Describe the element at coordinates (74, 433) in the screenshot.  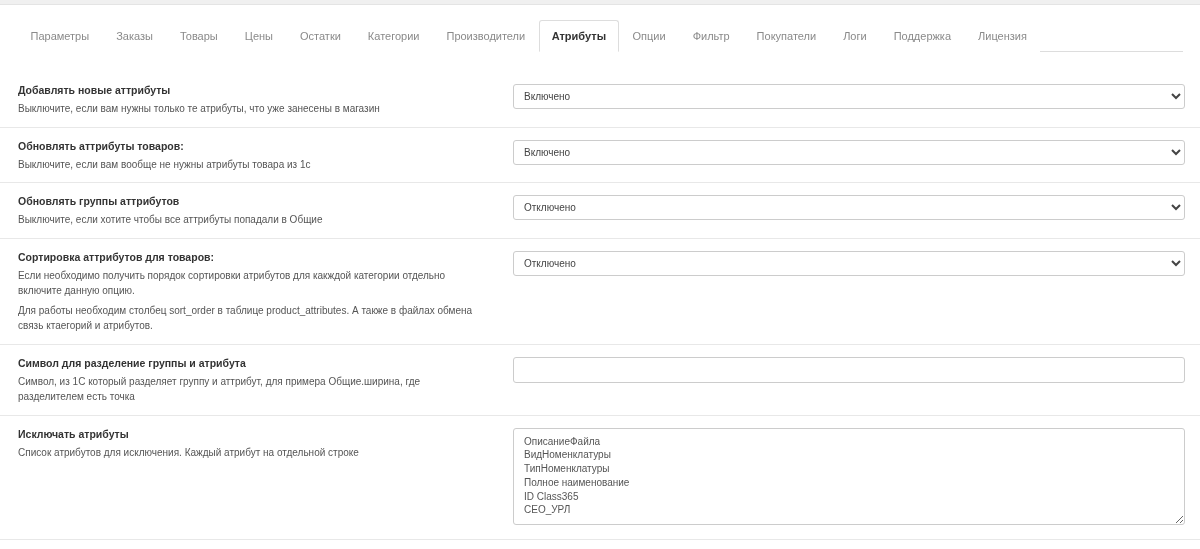
I see `setting-title: Исключать атрибуты` at that location.